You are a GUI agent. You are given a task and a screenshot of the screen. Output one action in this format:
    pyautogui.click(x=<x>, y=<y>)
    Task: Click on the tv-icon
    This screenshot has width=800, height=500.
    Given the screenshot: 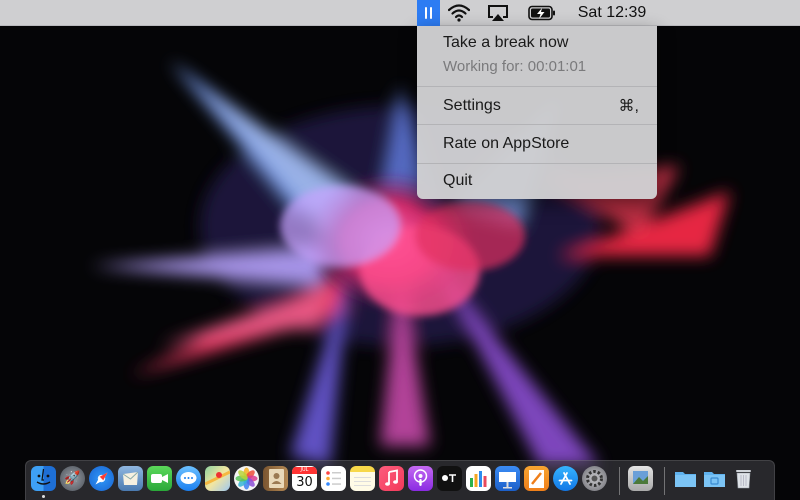 What is the action you would take?
    pyautogui.click(x=449, y=478)
    